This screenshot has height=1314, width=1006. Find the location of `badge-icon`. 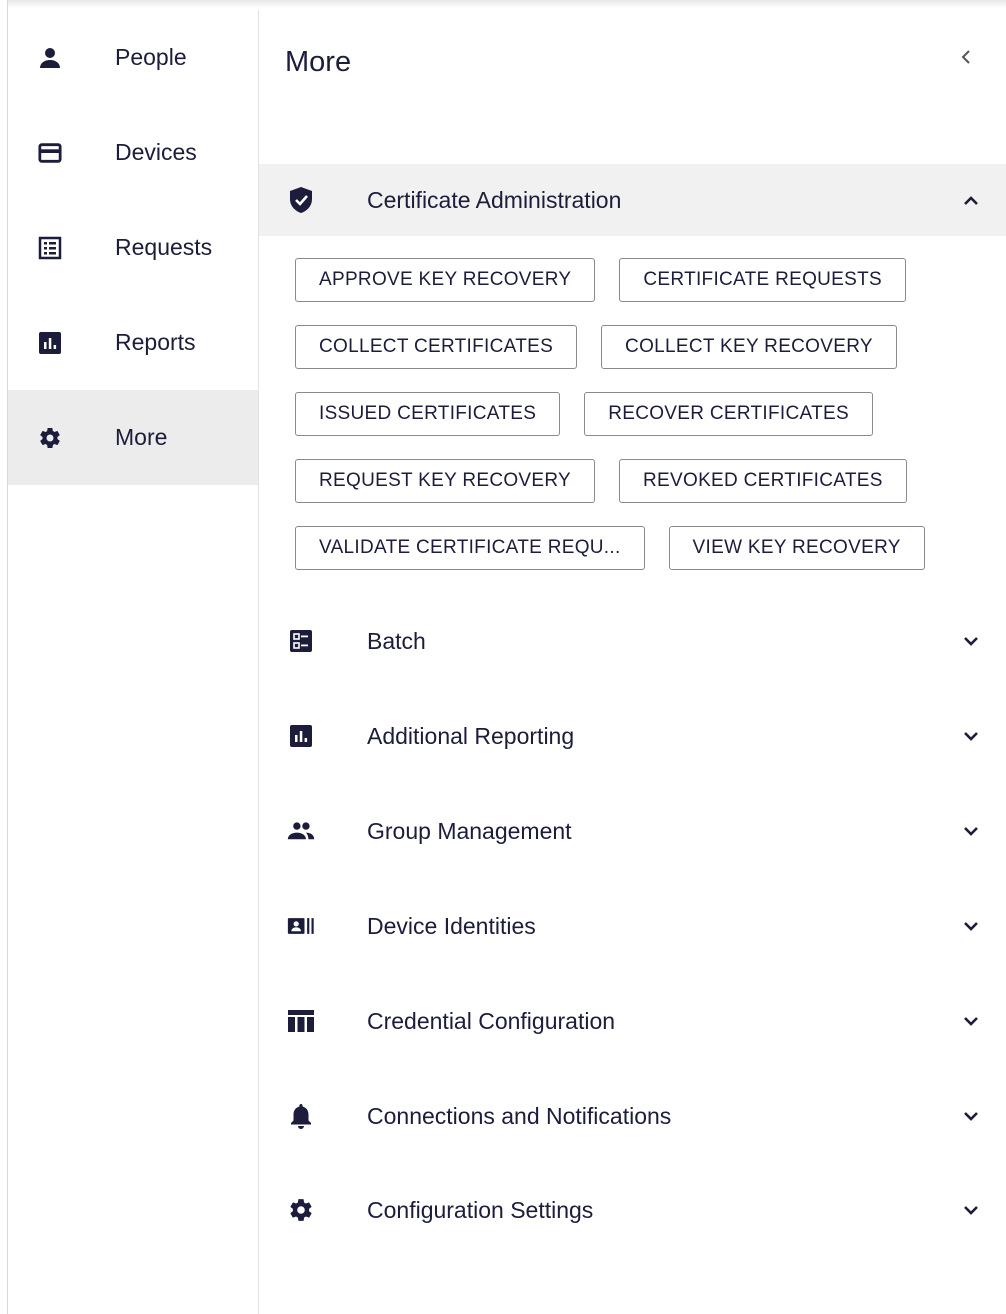

badge-icon is located at coordinates (301, 926).